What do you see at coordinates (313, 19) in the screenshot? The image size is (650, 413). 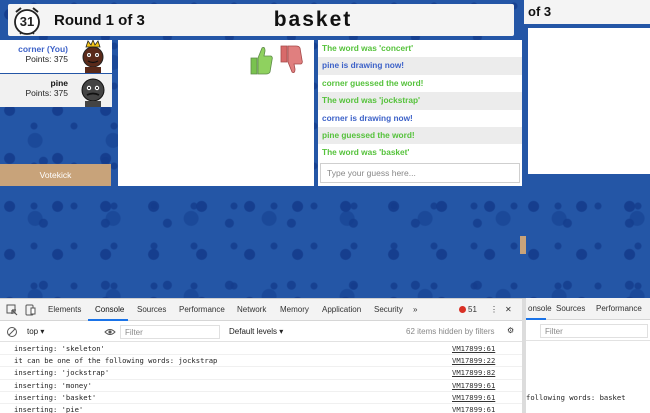 I see `current-word: basket` at bounding box center [313, 19].